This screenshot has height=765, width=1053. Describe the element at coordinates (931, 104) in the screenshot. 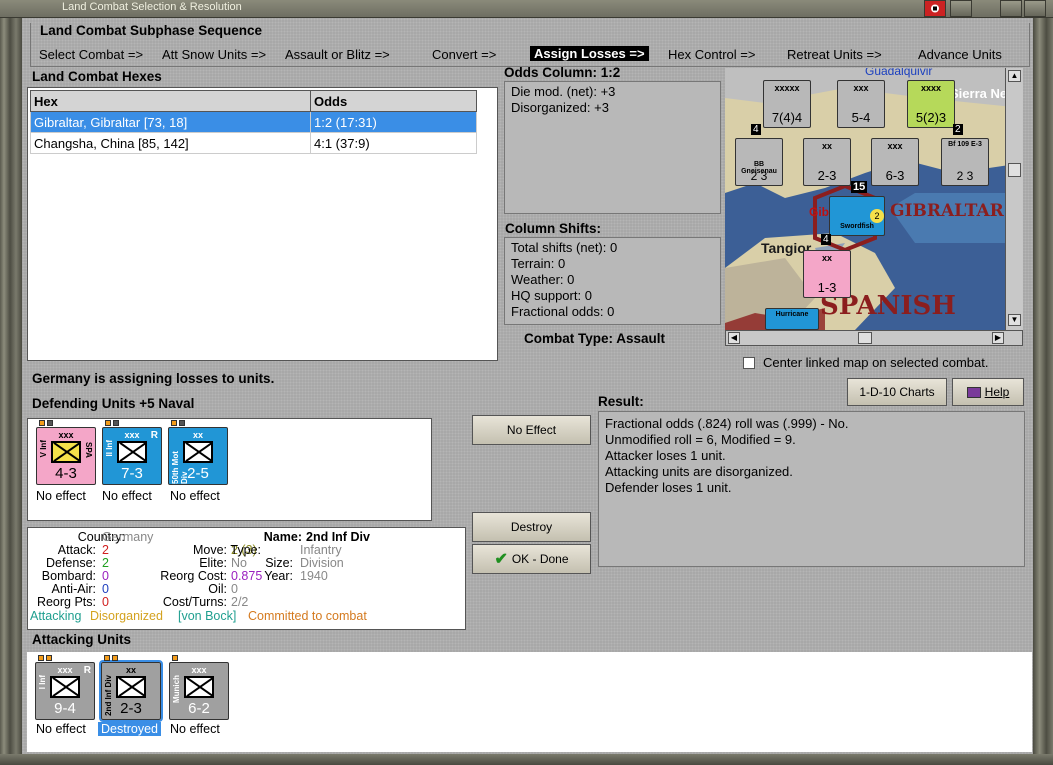

I see `map-counter: xxxx 5(2)3` at that location.